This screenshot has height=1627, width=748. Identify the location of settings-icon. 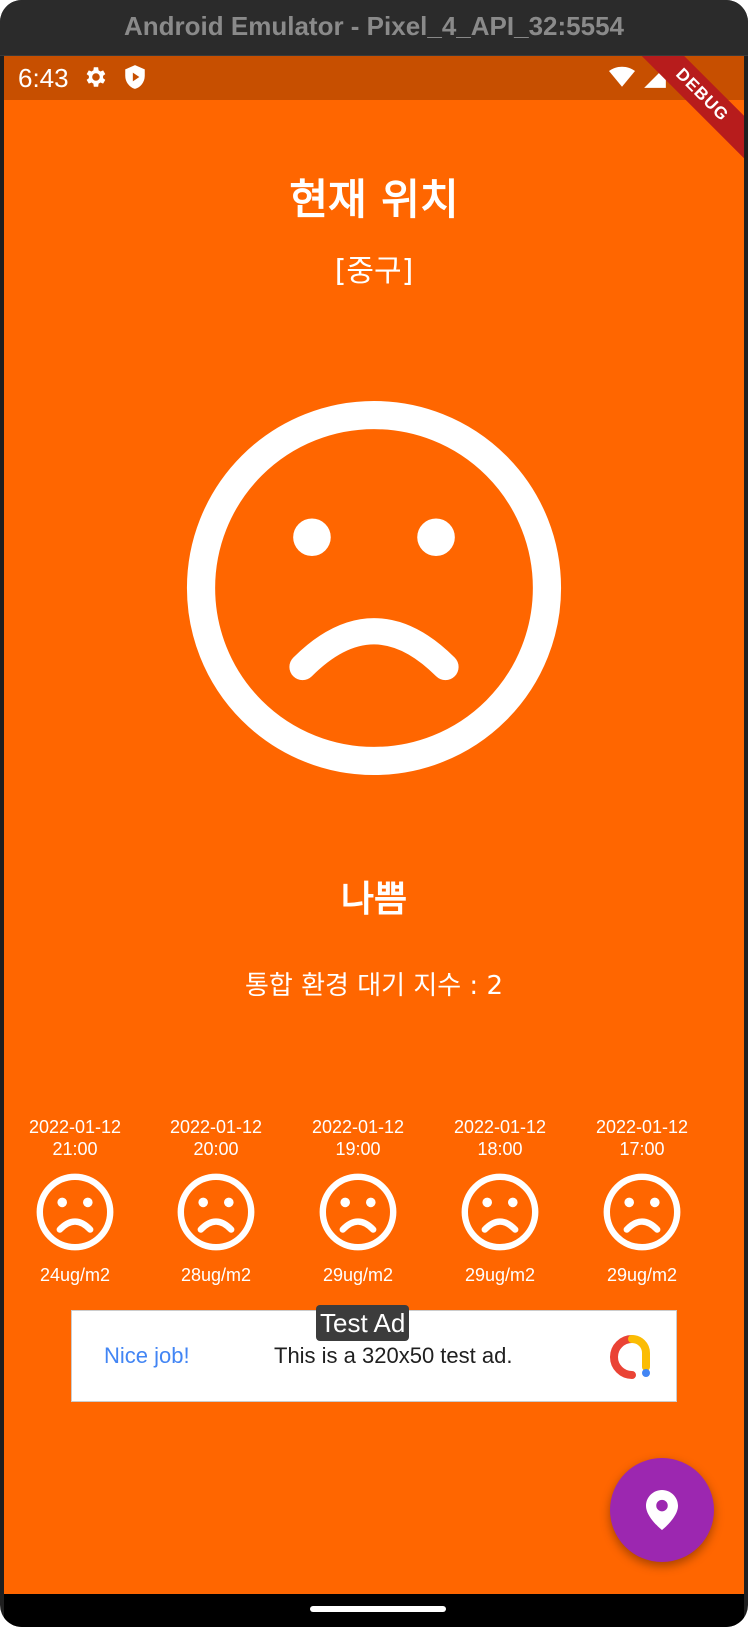
(96, 77).